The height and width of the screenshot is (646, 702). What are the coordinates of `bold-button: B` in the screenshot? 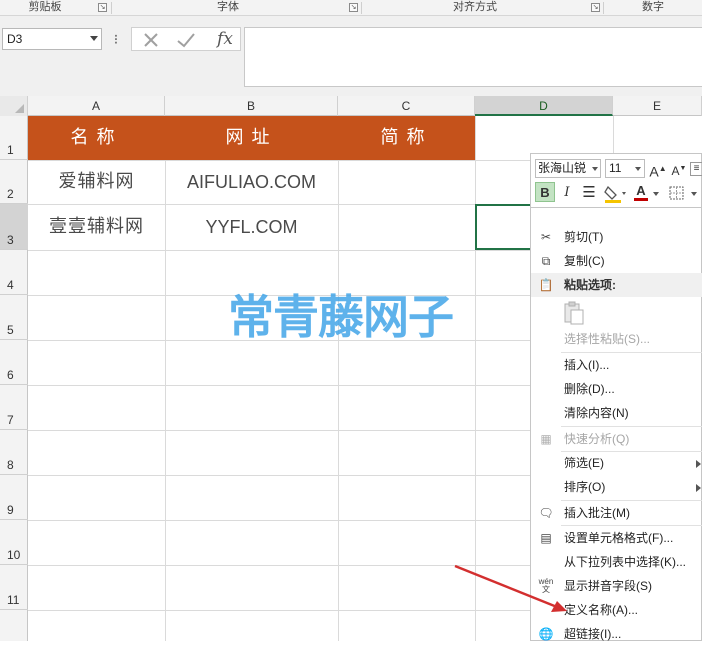 It's located at (545, 192).